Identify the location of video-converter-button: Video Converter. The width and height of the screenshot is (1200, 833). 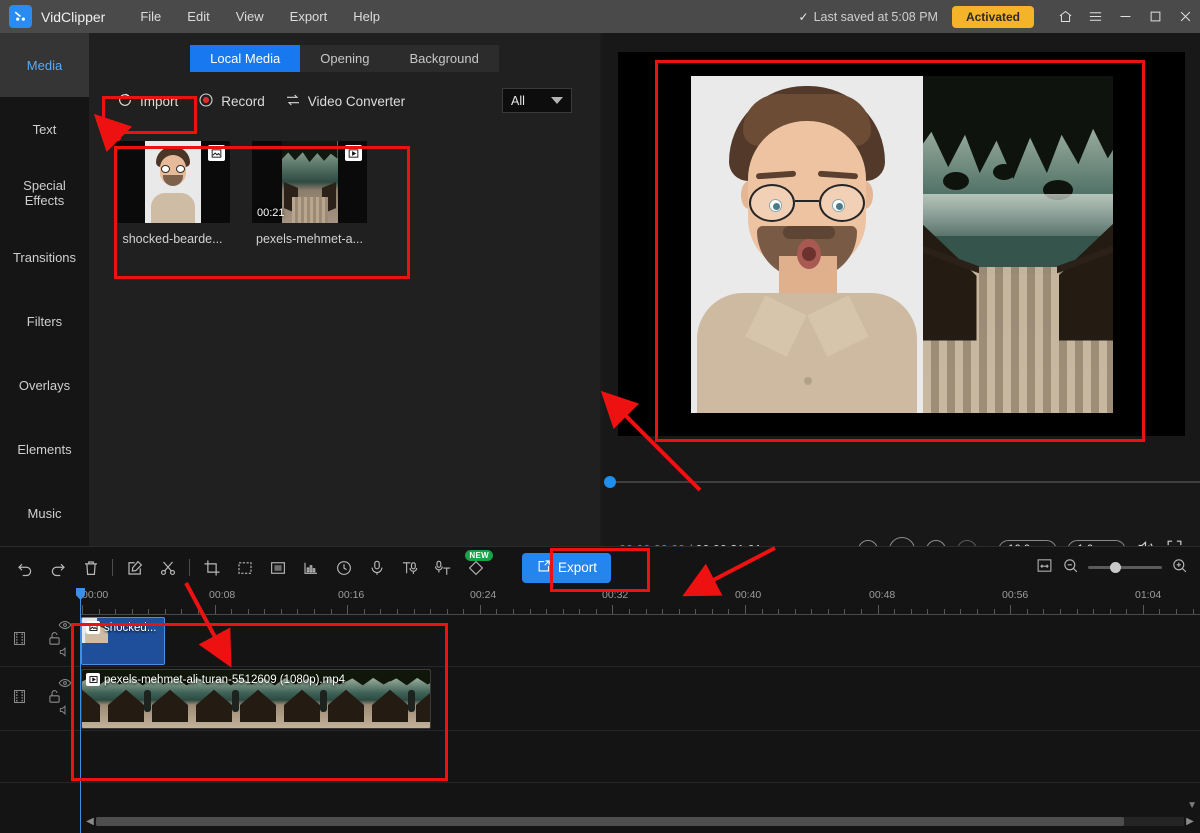
(345, 101).